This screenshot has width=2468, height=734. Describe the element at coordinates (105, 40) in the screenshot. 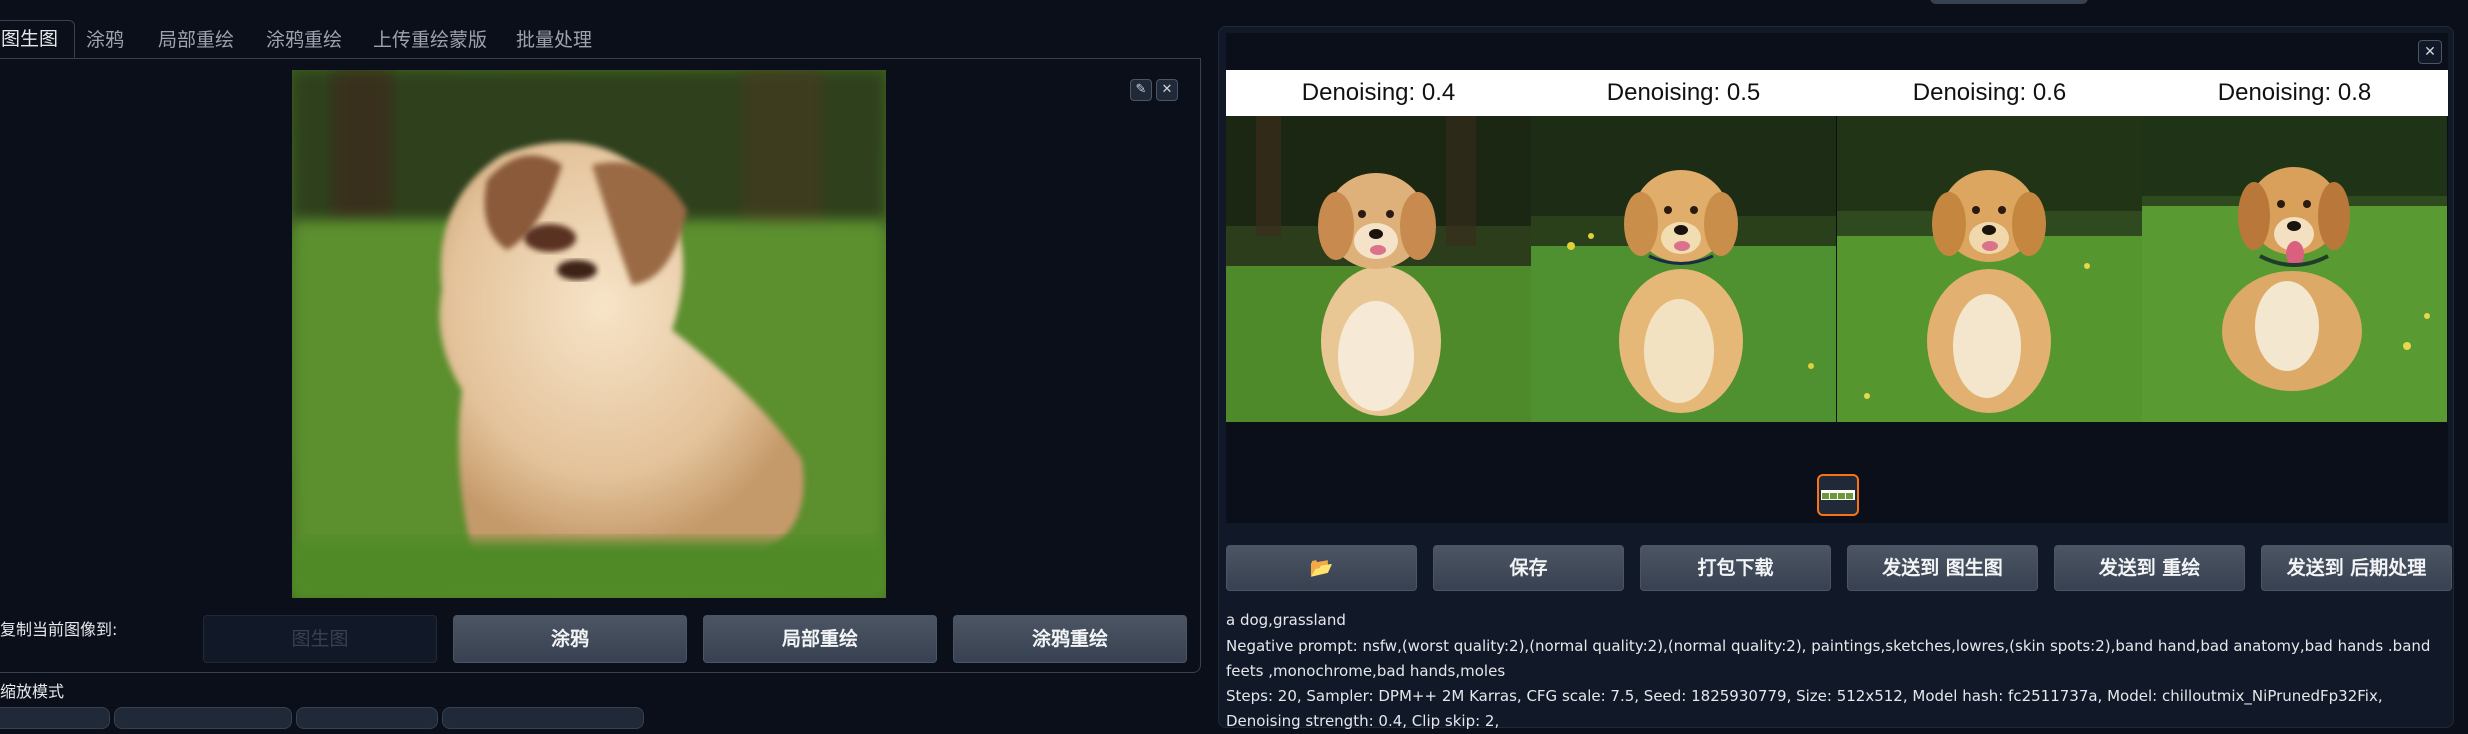

I see `tab-sketch: 涂鸦` at that location.